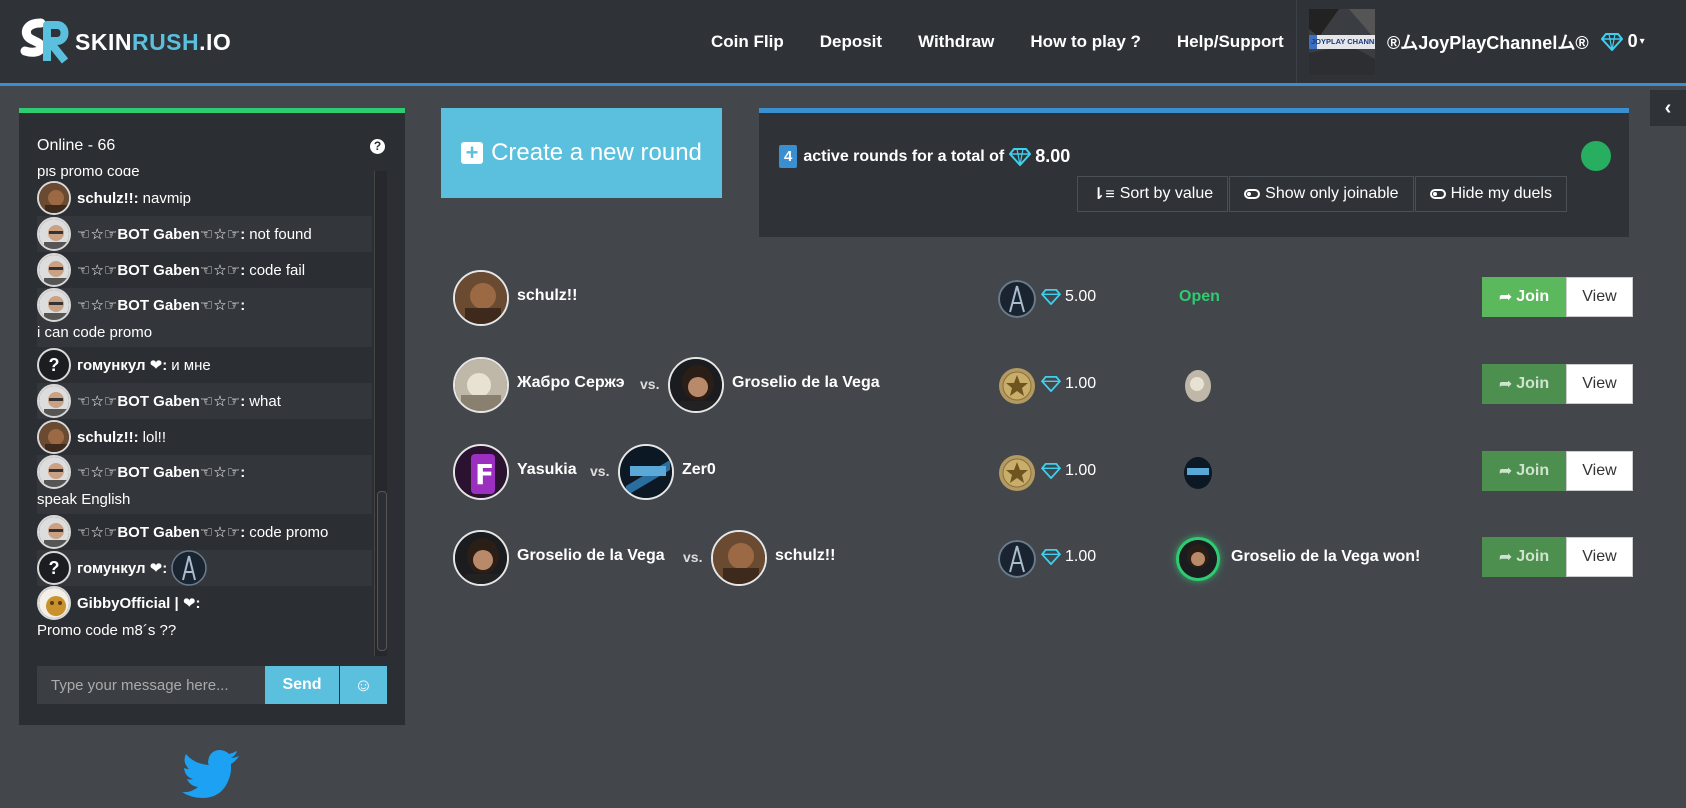  Describe the element at coordinates (167, 198) in the screenshot. I see `message-text: navmip` at that location.